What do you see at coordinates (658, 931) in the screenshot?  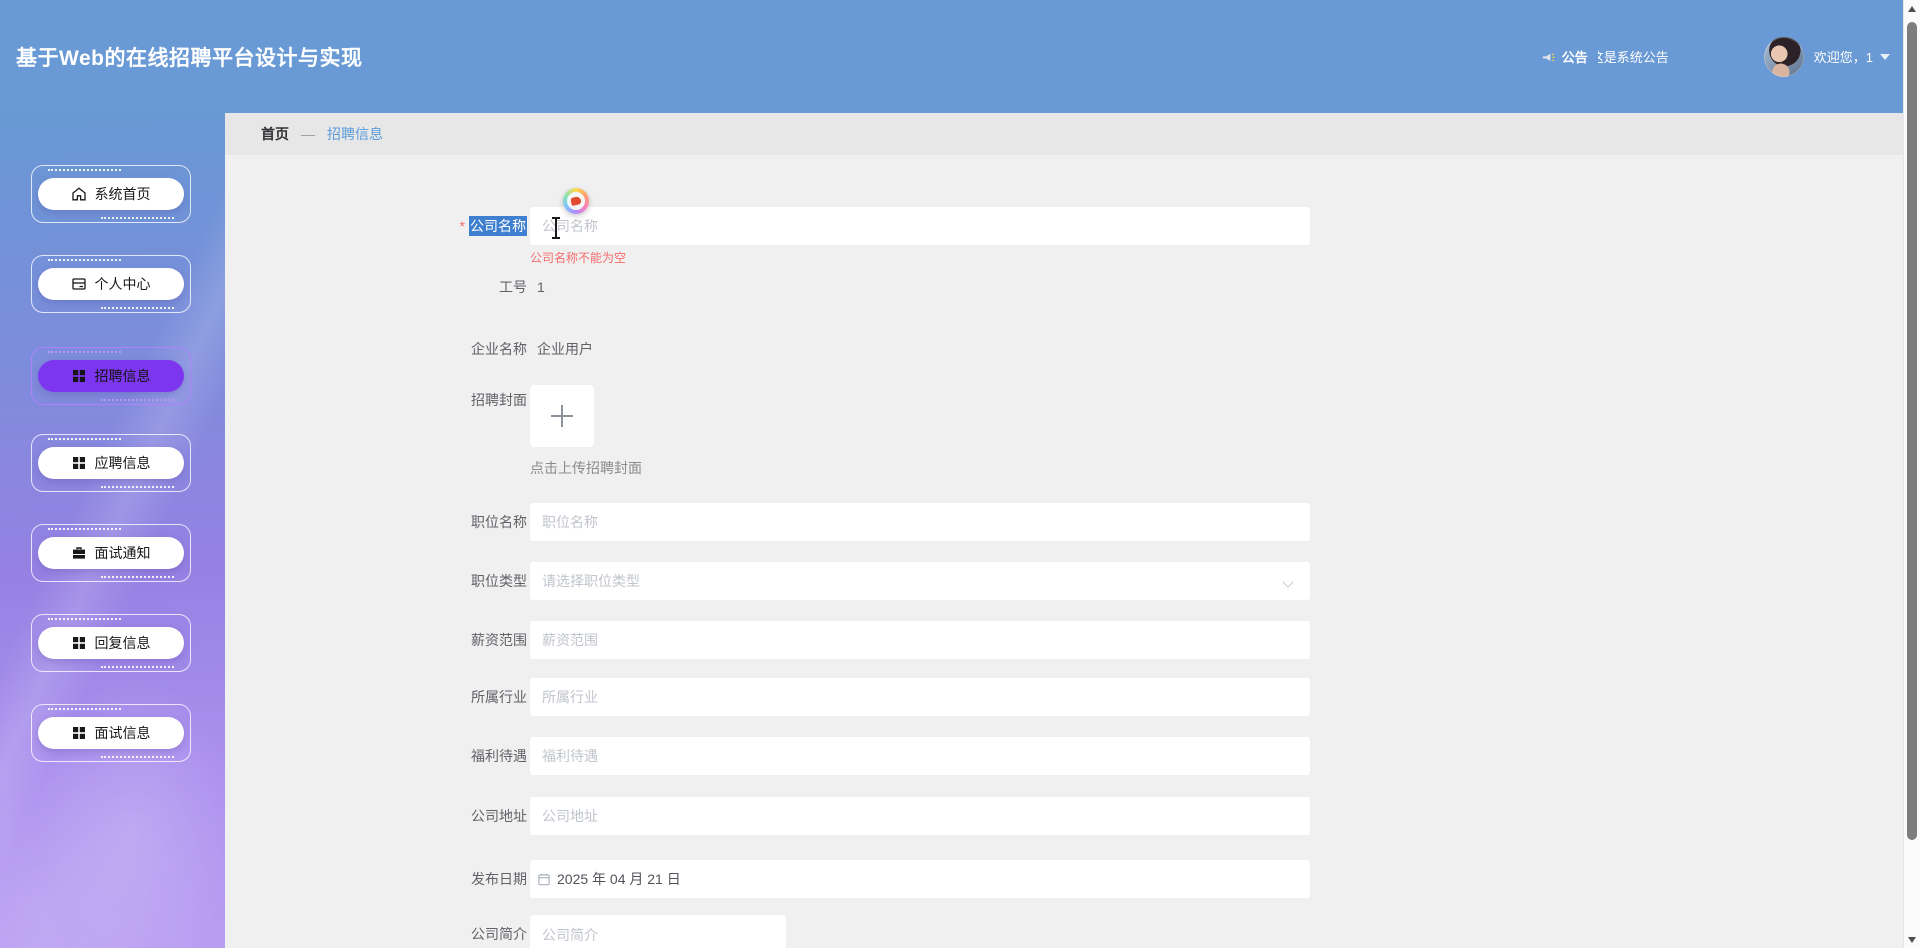 I see `company-profile-textarea` at bounding box center [658, 931].